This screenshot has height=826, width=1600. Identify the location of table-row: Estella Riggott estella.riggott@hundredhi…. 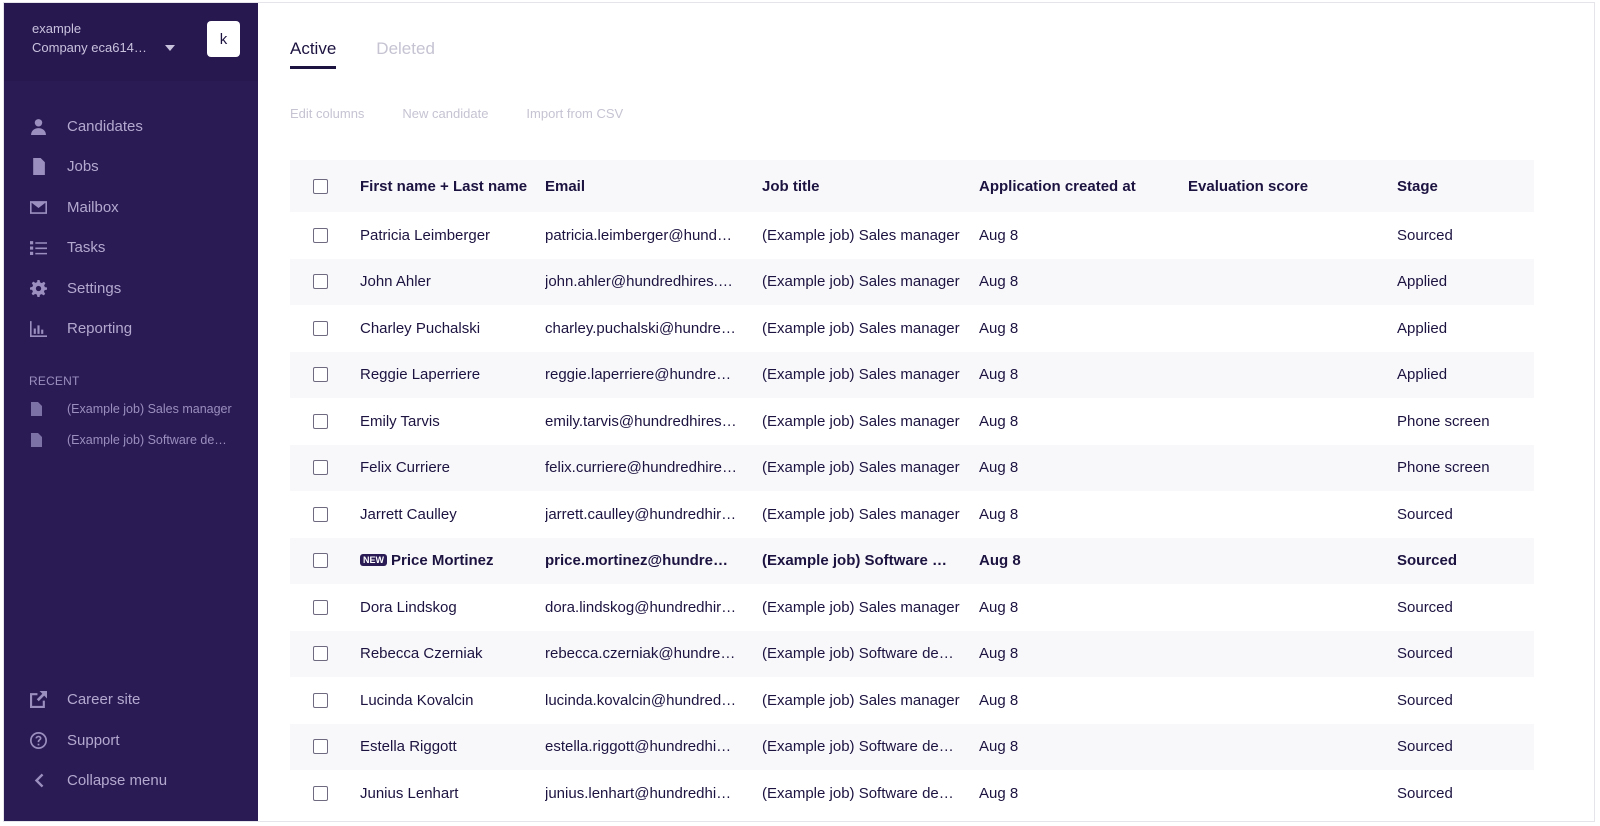
(912, 746).